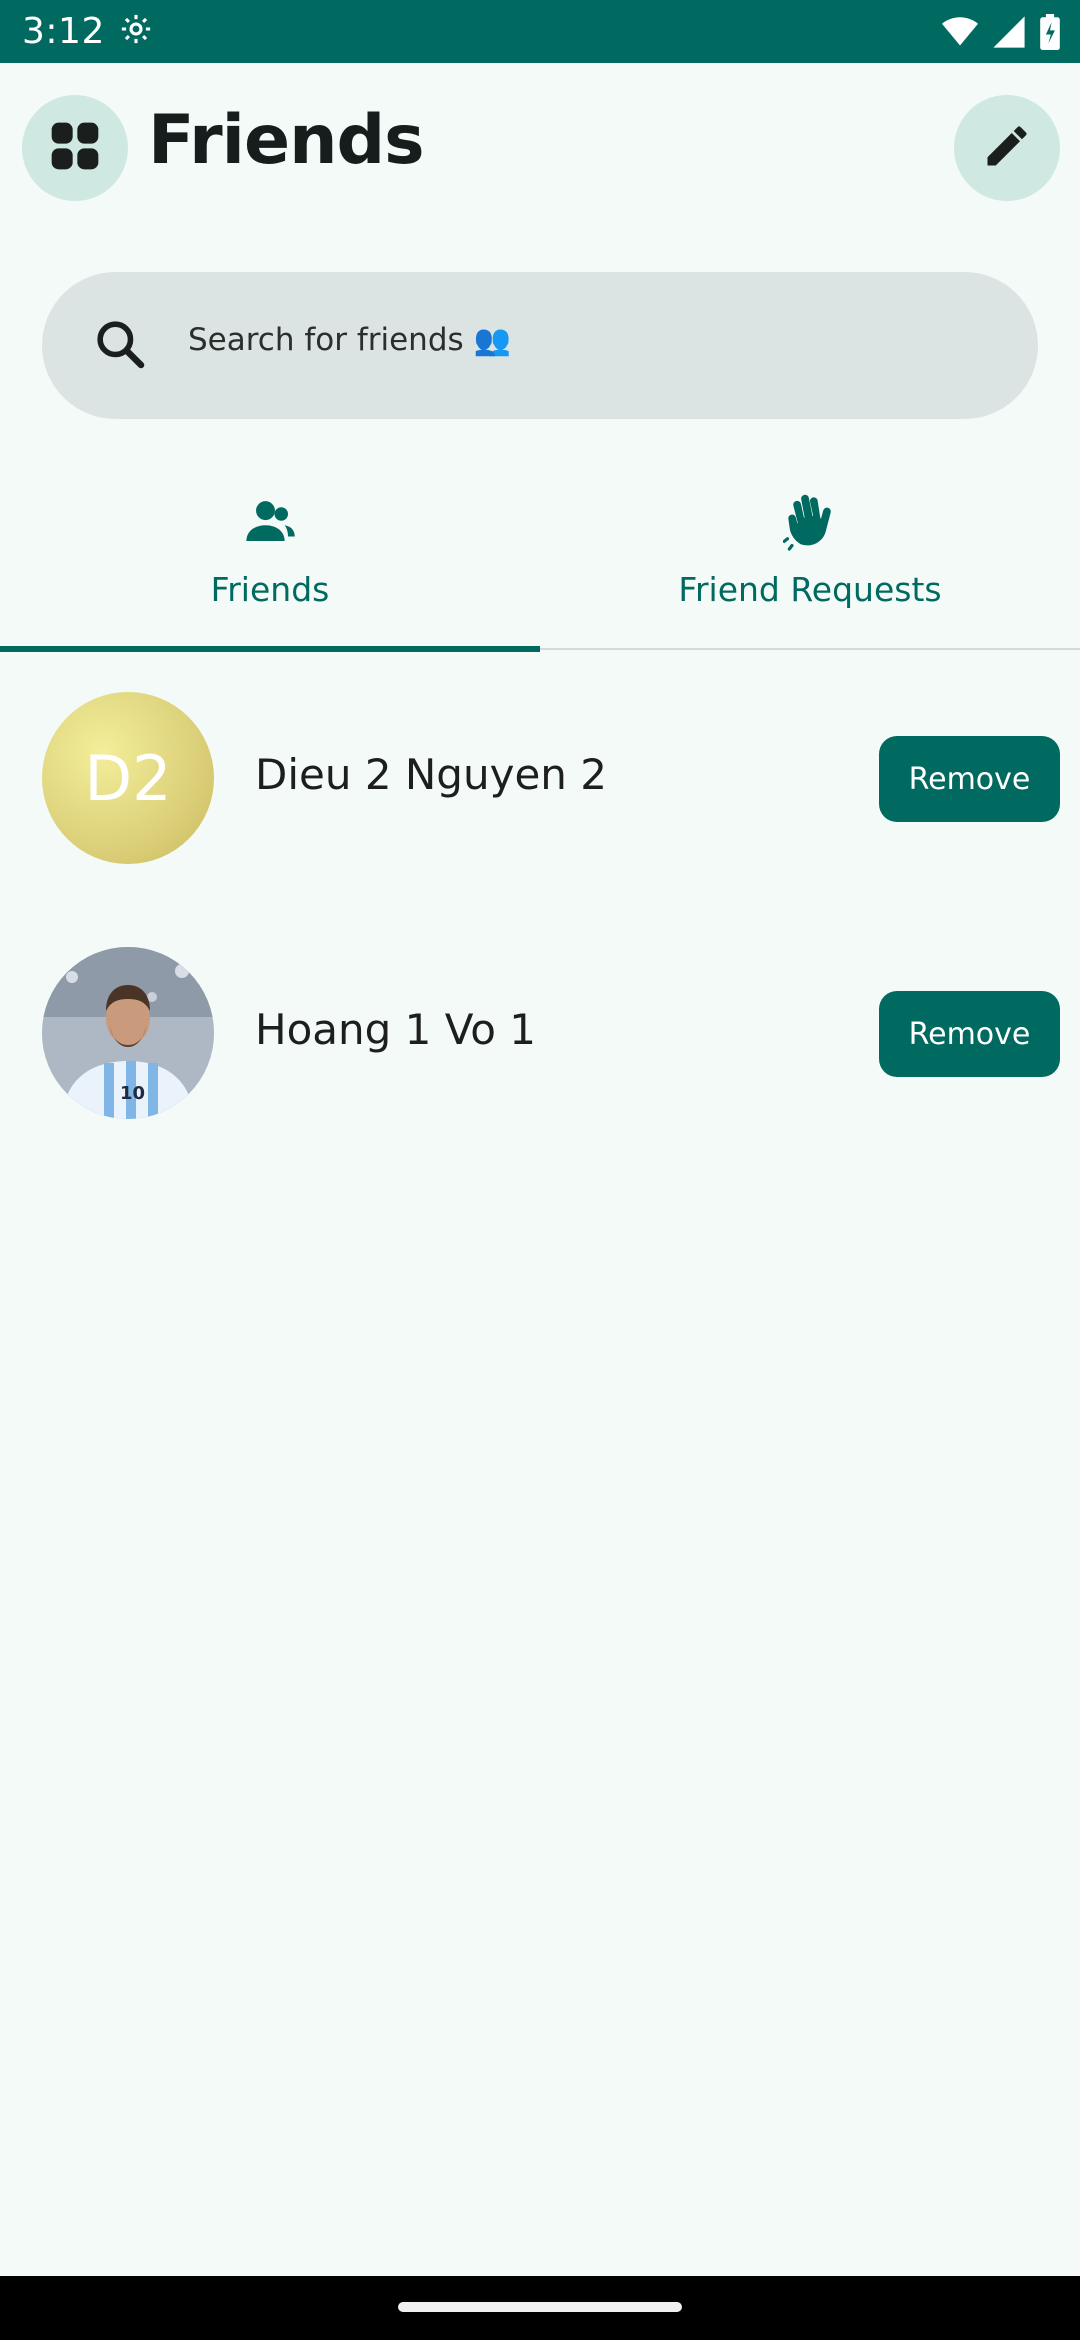 The image size is (1080, 2340). I want to click on search-placeholder-text: Search for friends, so click(326, 340).